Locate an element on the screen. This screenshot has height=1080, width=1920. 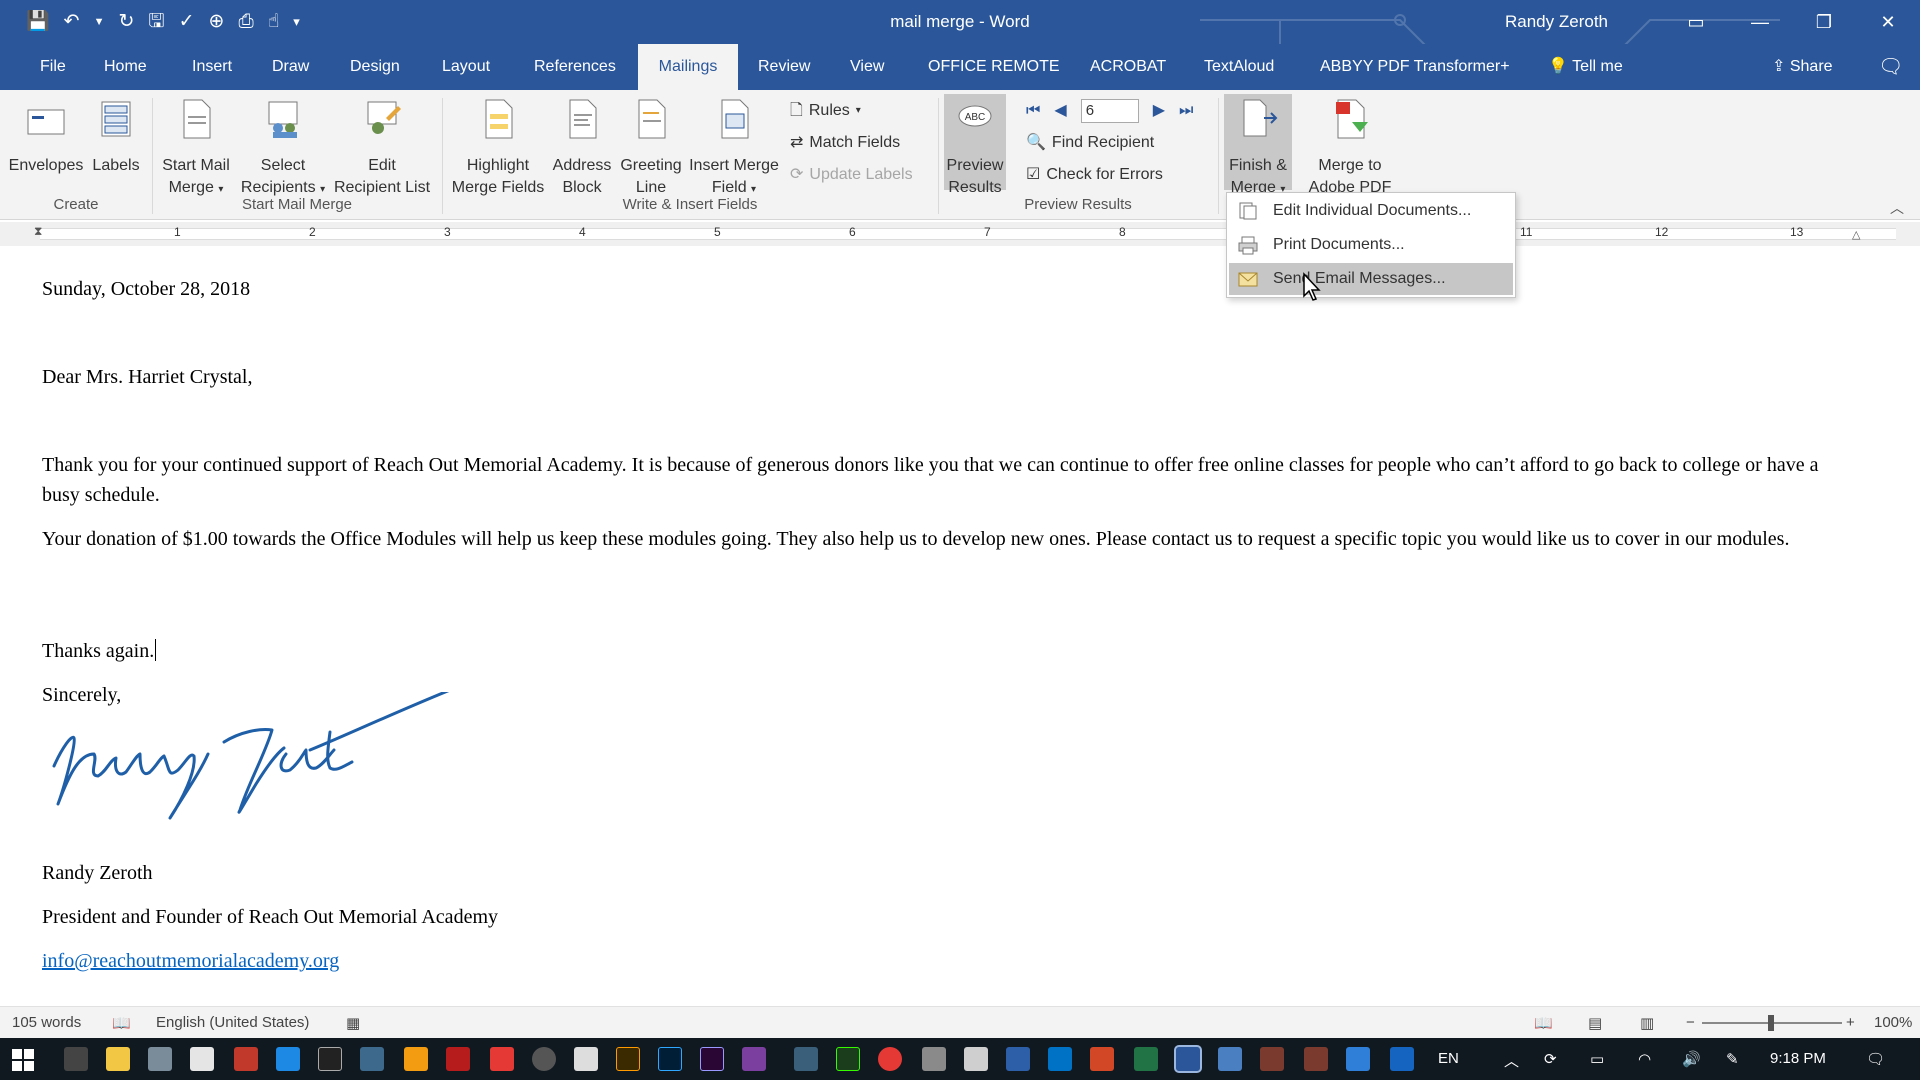
app-tools-red-icon is located at coordinates (1272, 1059).